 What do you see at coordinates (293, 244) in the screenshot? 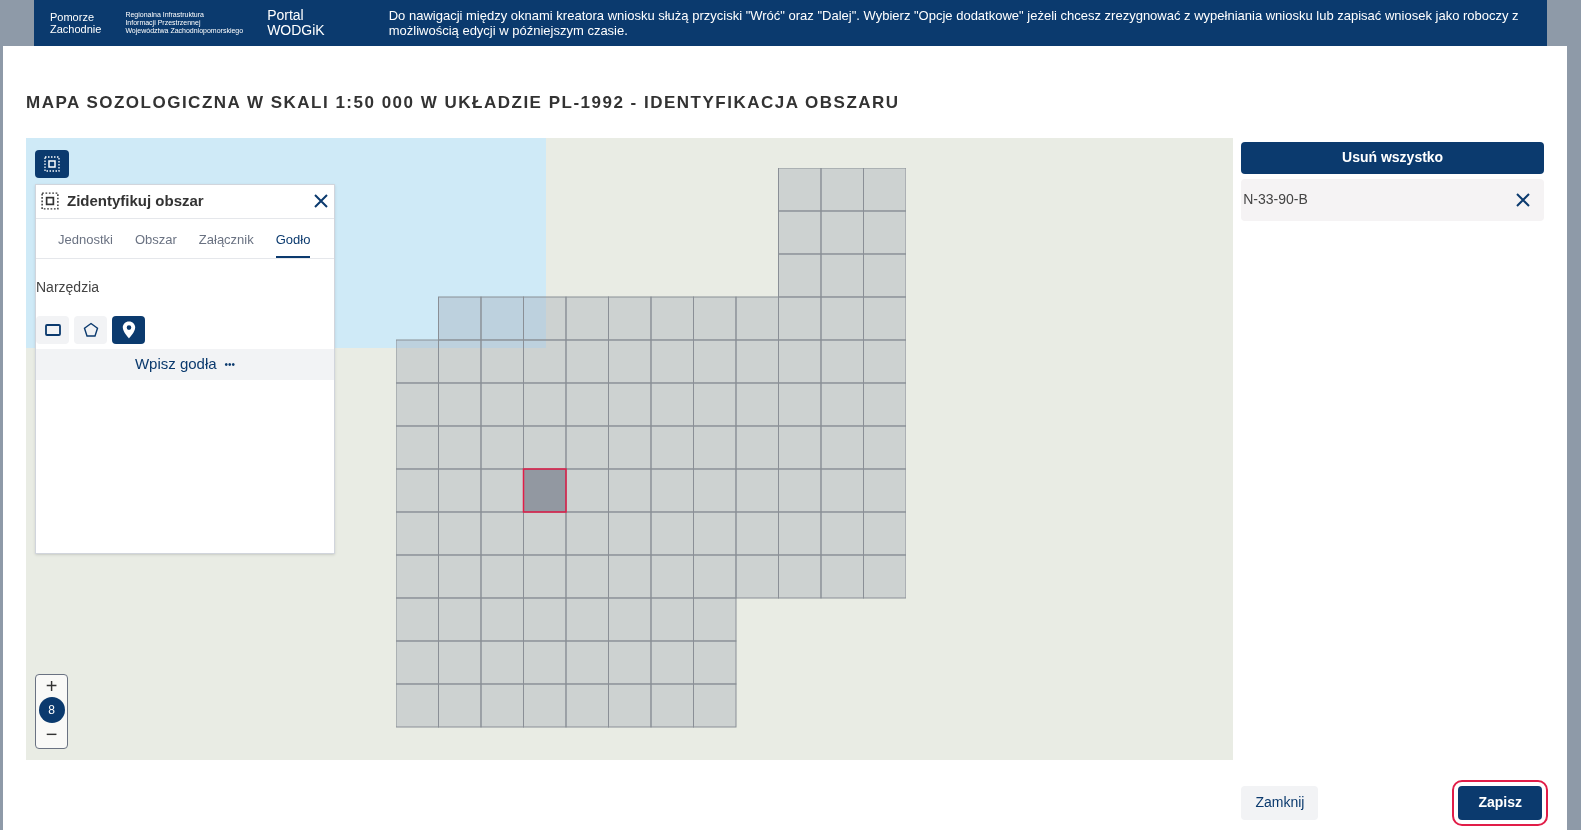
I see `panel-tab: Godło` at bounding box center [293, 244].